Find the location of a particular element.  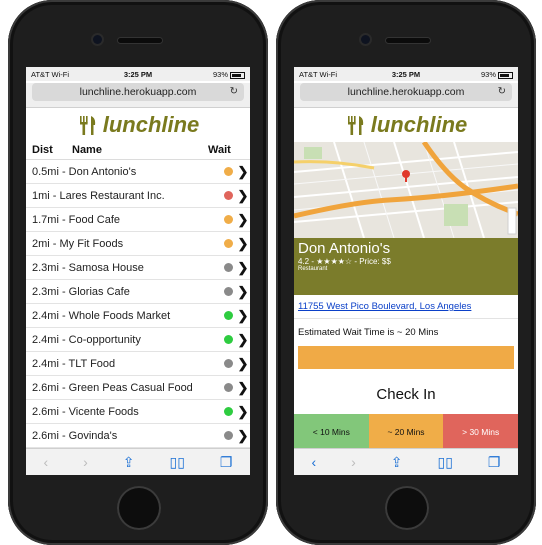

checkin-under-10-button: < 10 Mins is located at coordinates (331, 431).